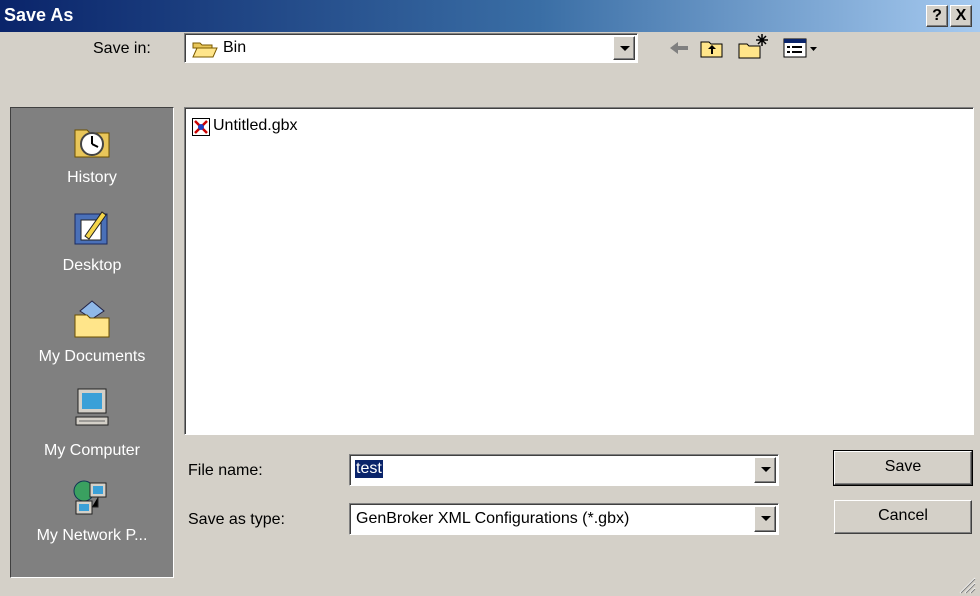  What do you see at coordinates (235, 47) in the screenshot?
I see `save-in-value: Bin` at bounding box center [235, 47].